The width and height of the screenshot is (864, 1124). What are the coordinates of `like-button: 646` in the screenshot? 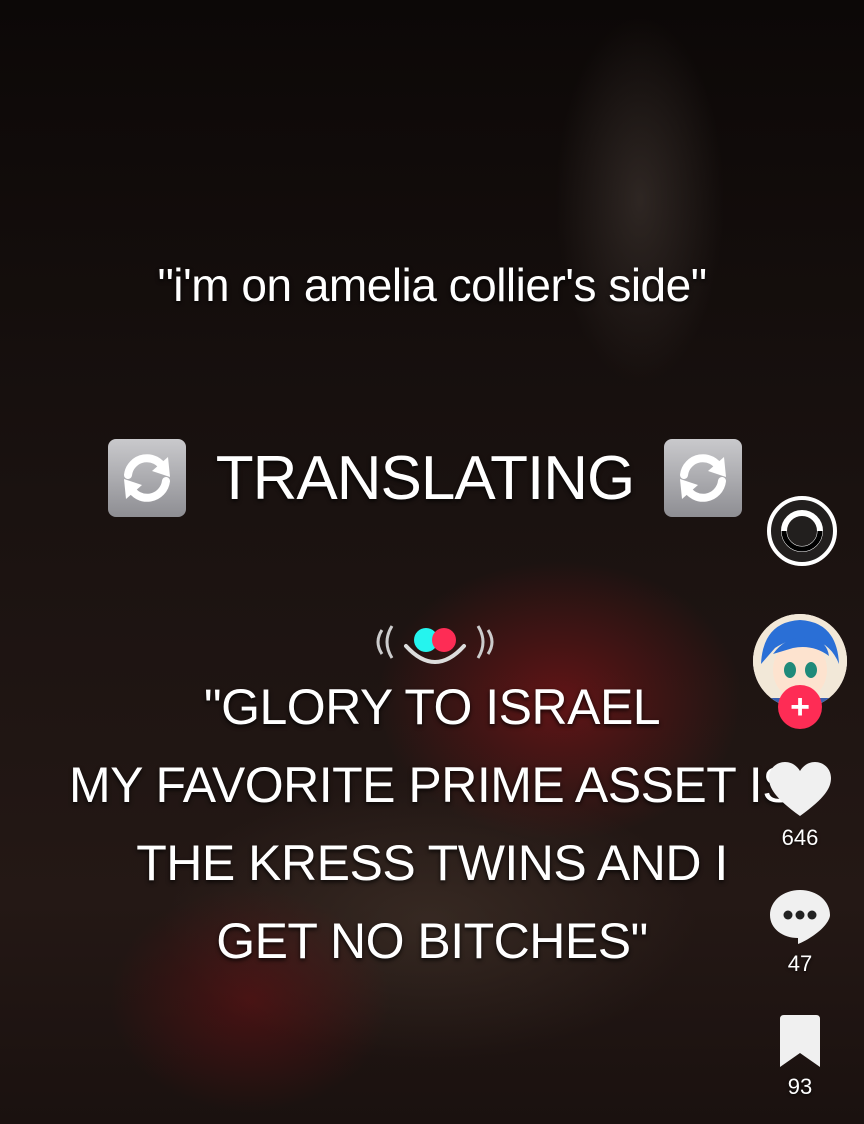 It's located at (800, 806).